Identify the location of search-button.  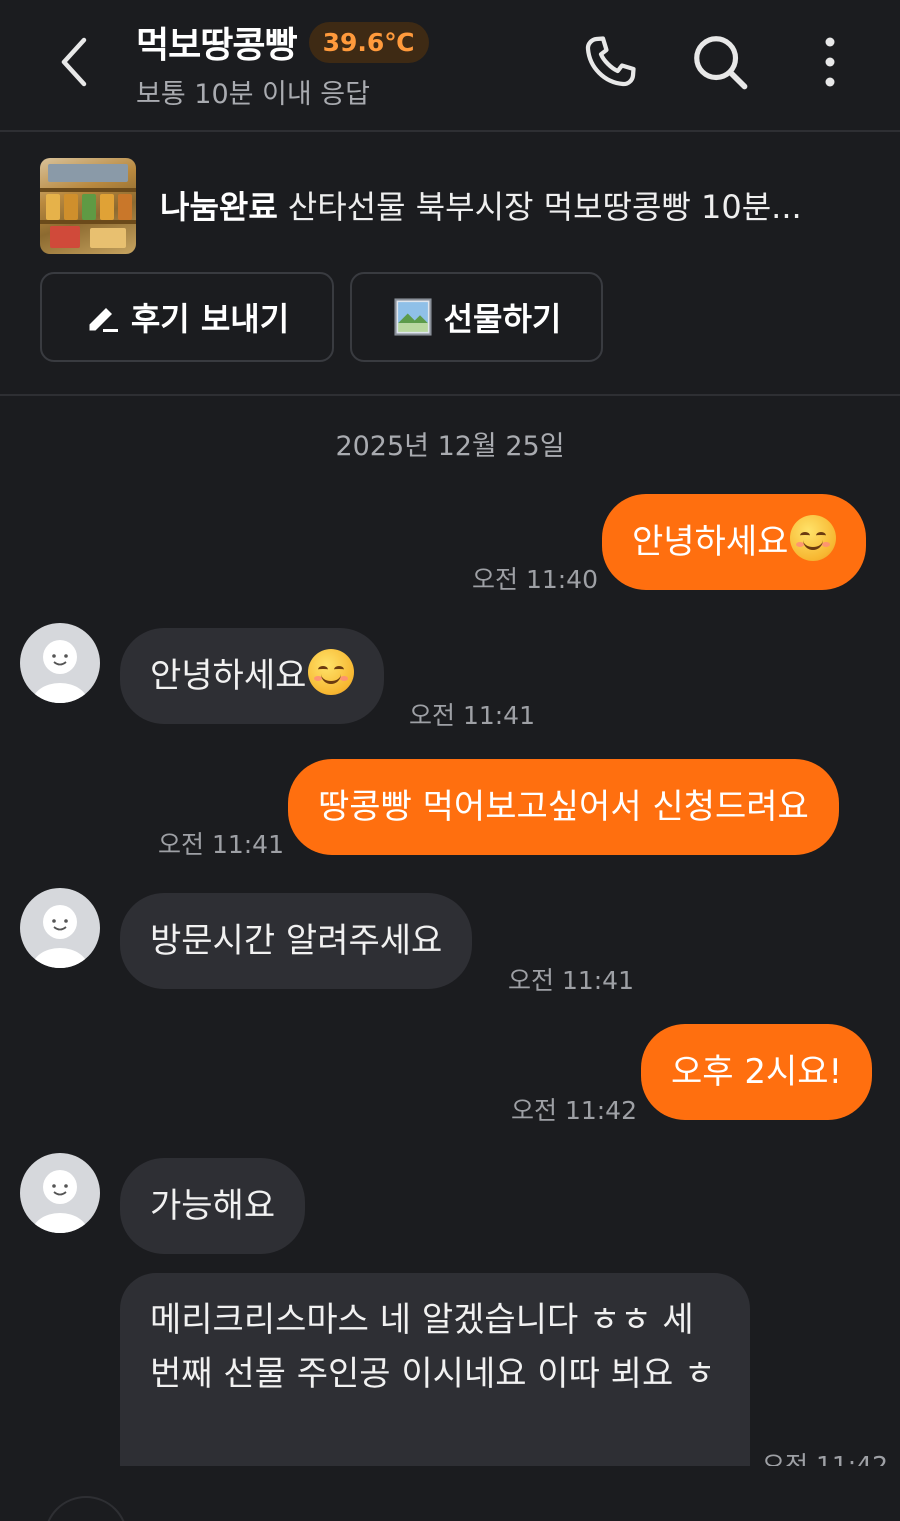
(720, 62).